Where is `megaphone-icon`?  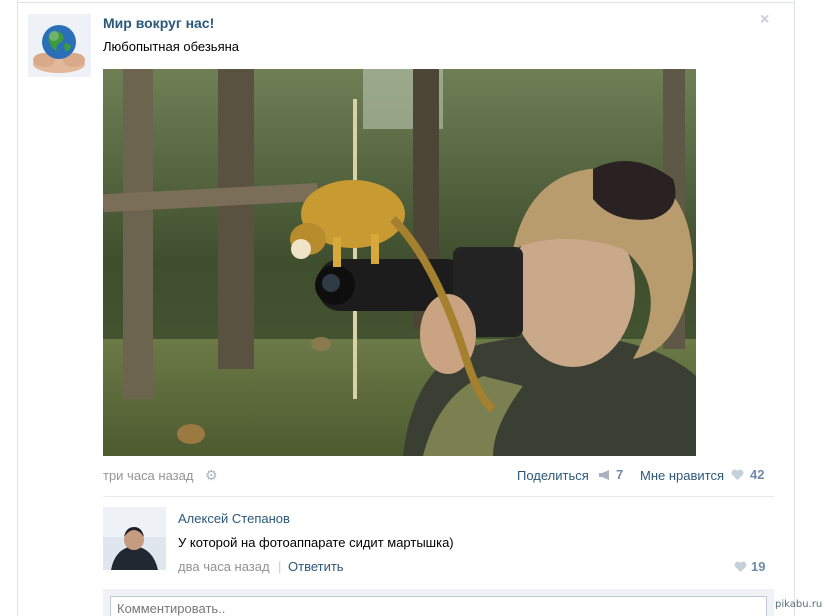
megaphone-icon is located at coordinates (604, 475).